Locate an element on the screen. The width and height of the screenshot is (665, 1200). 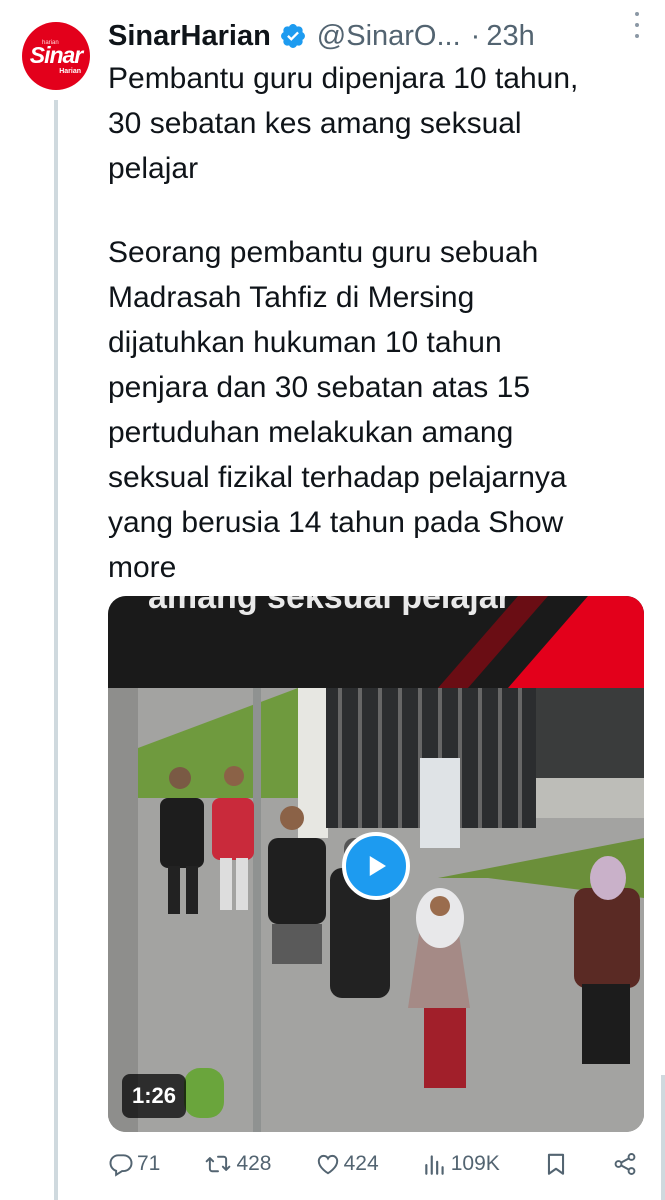
bookmark-icon is located at coordinates (555, 1164).